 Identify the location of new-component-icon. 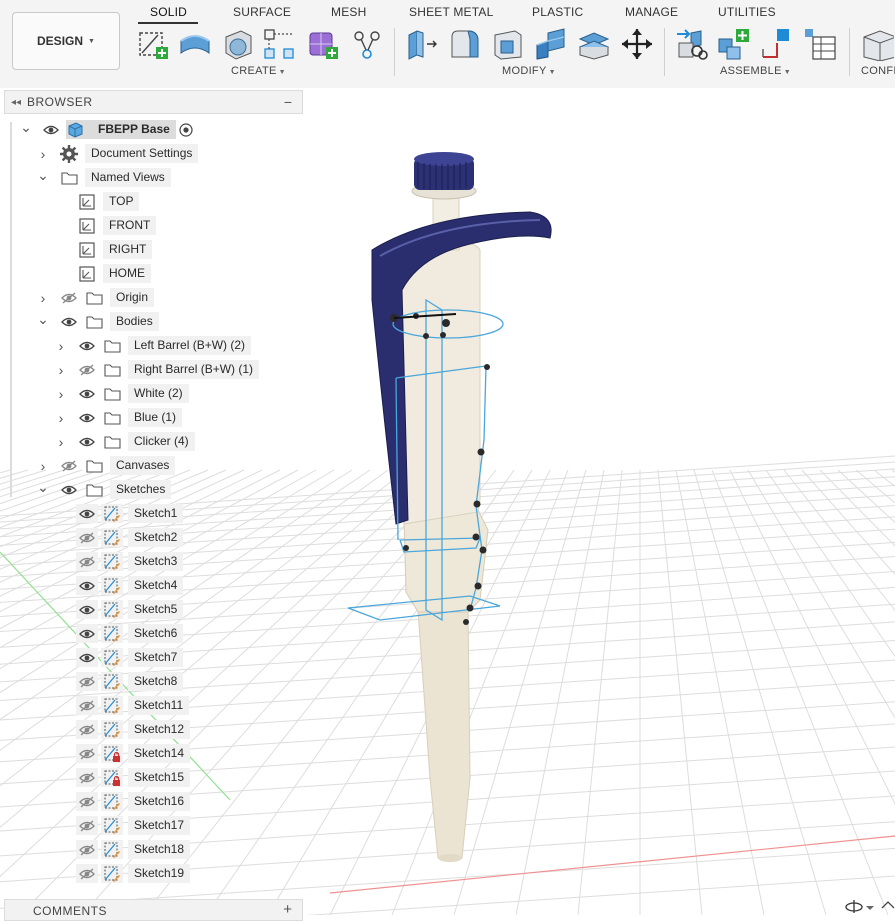
(734, 44).